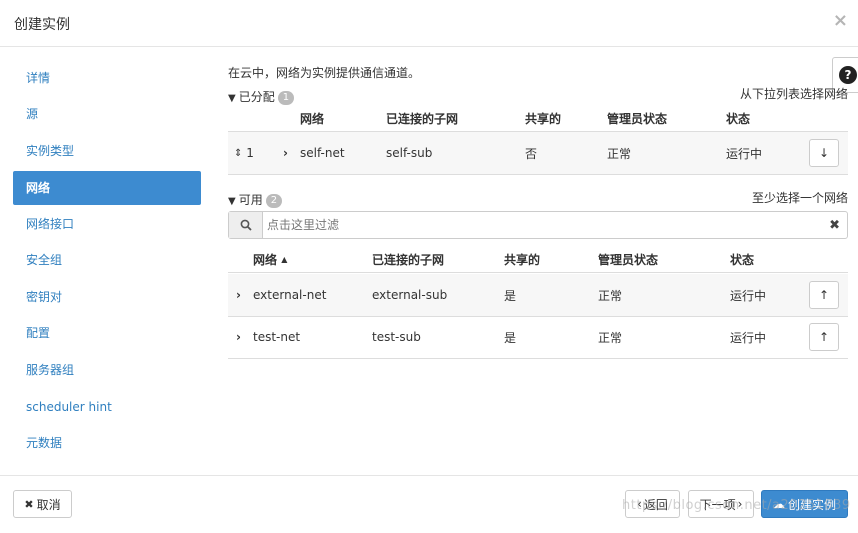  What do you see at coordinates (538, 295) in the screenshot?
I see `table-row: › external-net external-sub 是 正常 运行中 ↑` at bounding box center [538, 295].